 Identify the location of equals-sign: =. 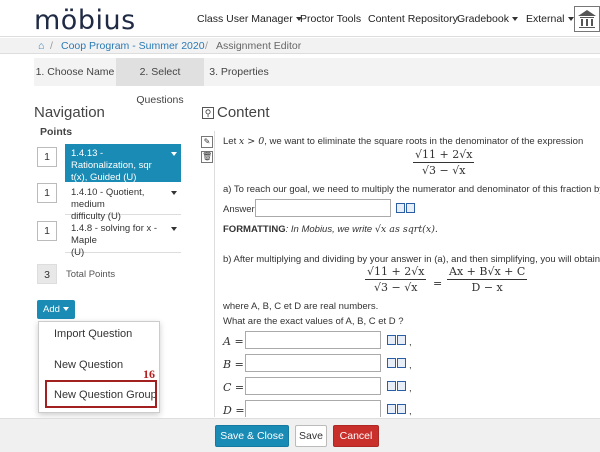
(438, 283).